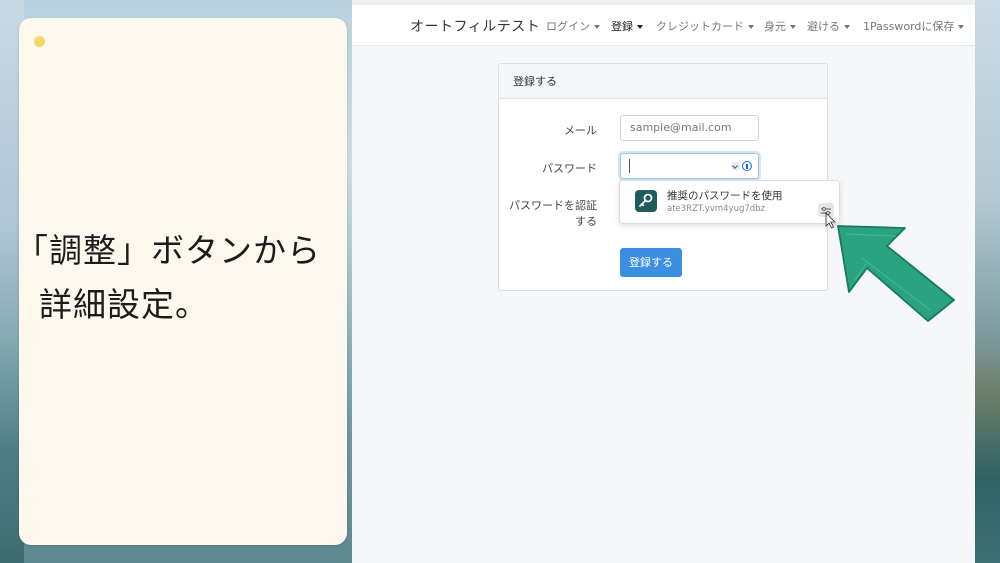  I want to click on overlay, so click(890, 267).